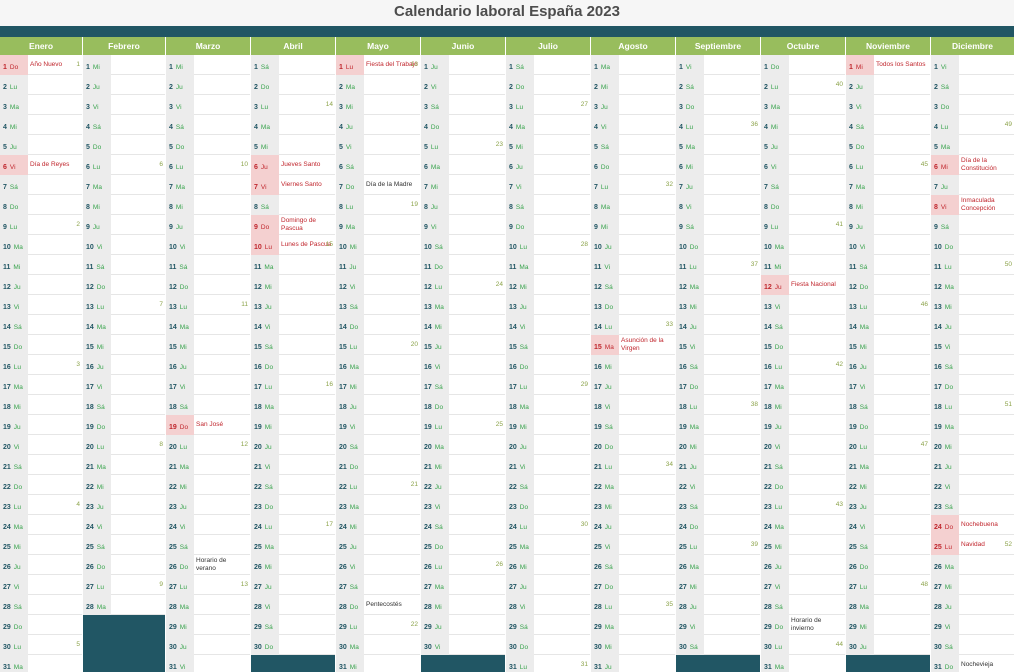 The height and width of the screenshot is (672, 1014). I want to click on day-row: 26 Lu 26, so click(463, 565).